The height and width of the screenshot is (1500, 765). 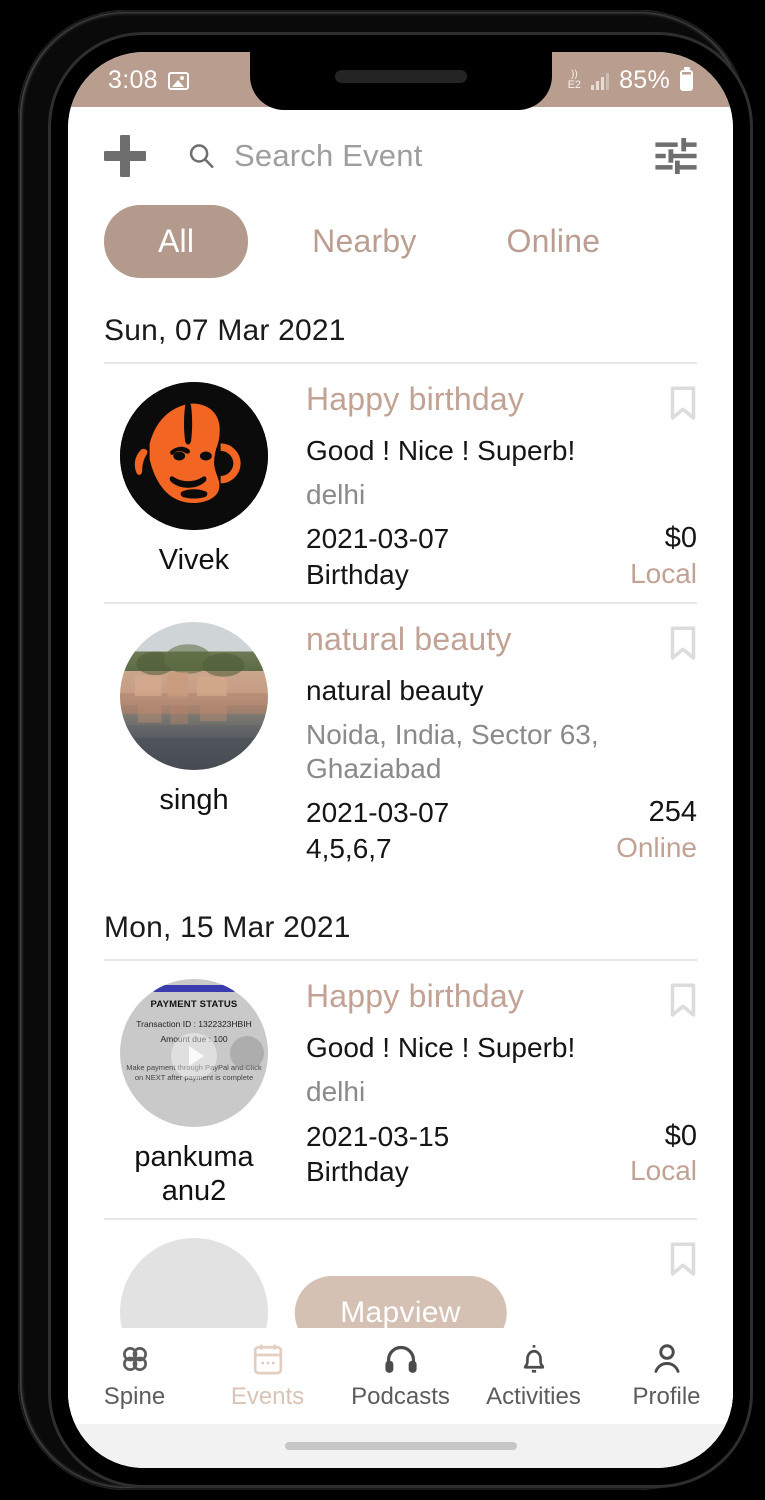 I want to click on event-mode: Online, so click(x=656, y=847).